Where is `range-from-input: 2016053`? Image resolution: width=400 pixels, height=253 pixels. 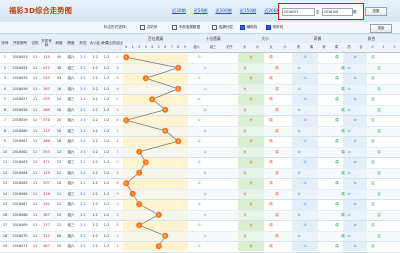
range-from-input: 2016053 is located at coordinates (298, 12).